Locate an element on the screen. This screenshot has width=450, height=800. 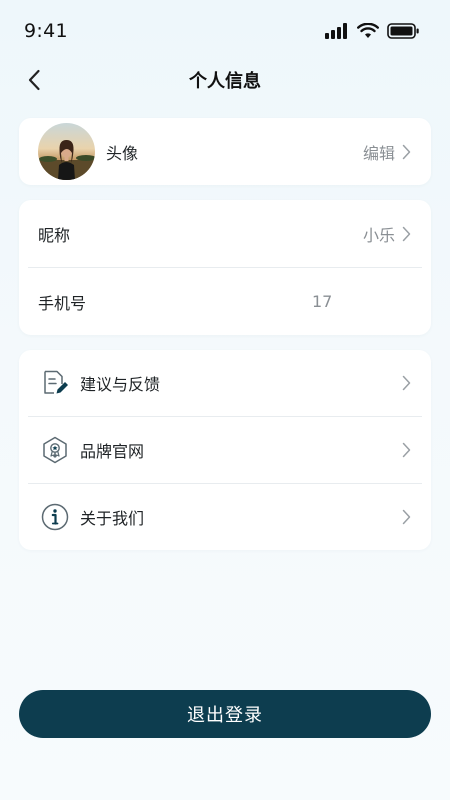
phone-label: 手机号 is located at coordinates (62, 303).